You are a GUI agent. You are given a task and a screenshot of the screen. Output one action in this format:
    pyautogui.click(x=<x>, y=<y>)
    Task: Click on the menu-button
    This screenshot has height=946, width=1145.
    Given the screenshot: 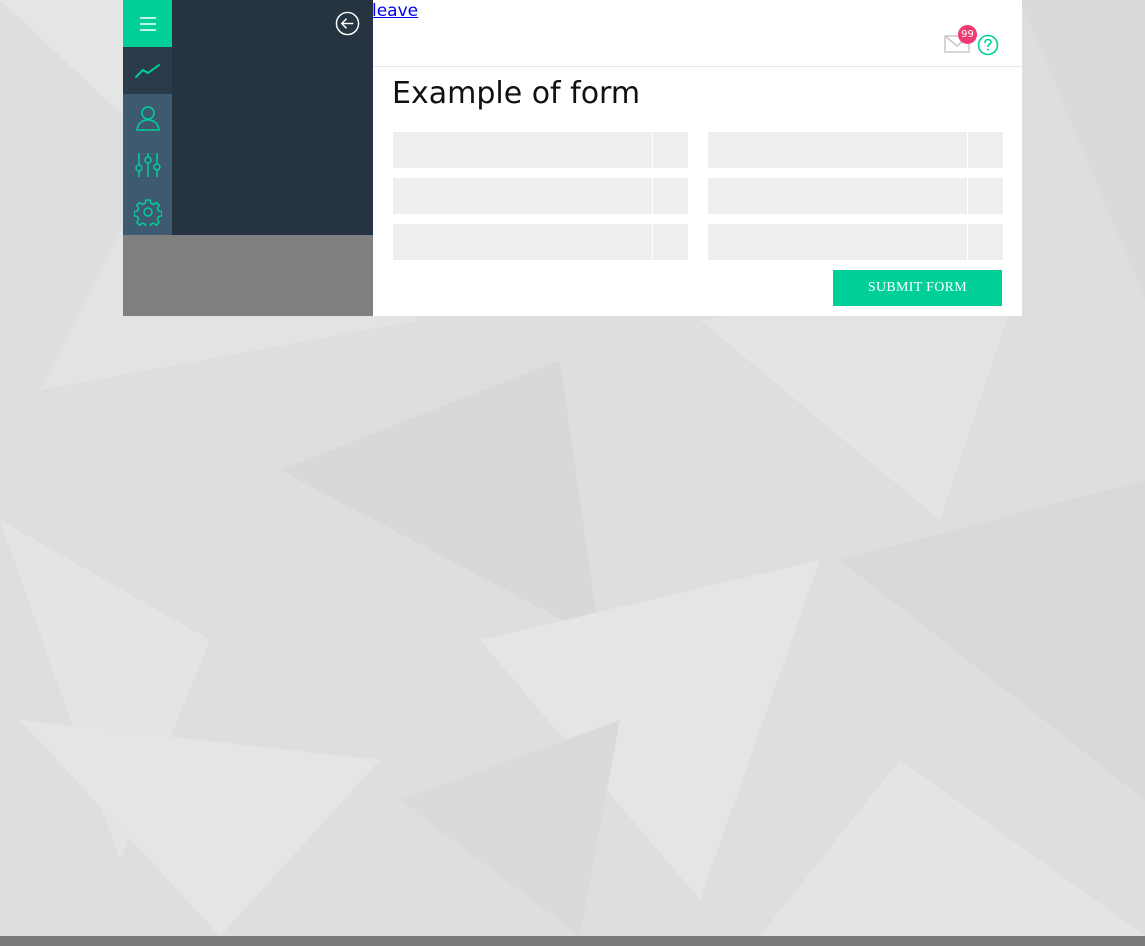 What is the action you would take?
    pyautogui.click(x=147, y=23)
    